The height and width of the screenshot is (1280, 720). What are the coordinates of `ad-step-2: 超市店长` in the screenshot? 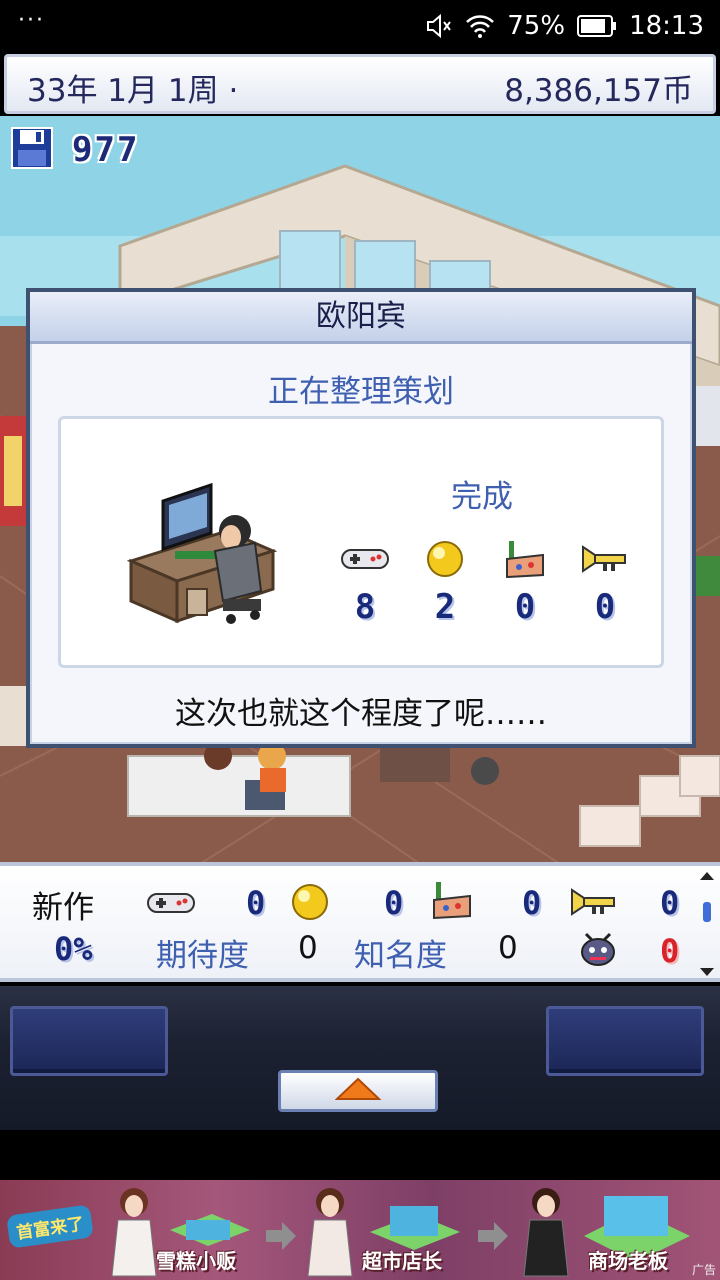 It's located at (402, 1261).